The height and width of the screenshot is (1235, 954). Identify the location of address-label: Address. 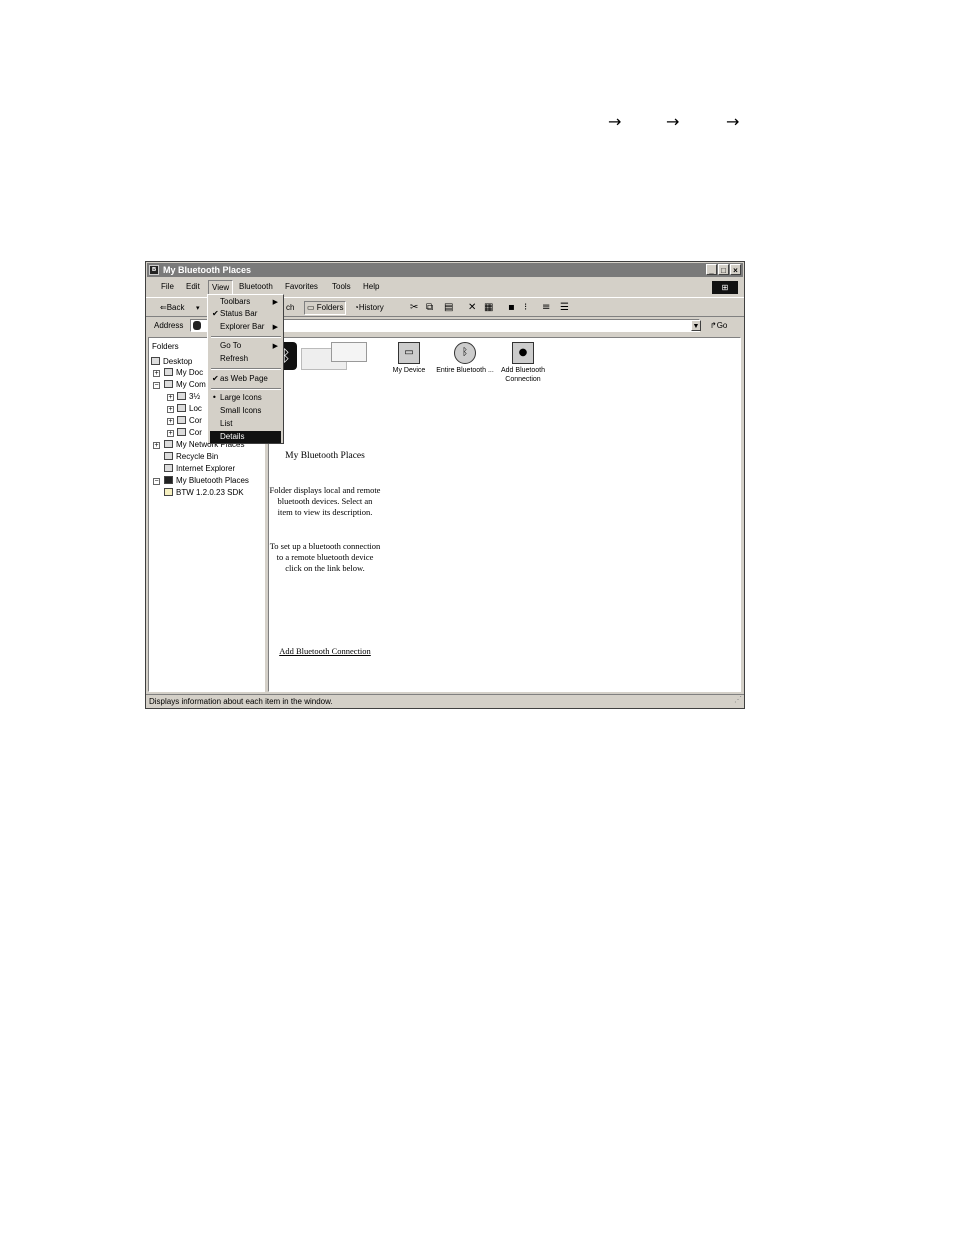
(169, 325).